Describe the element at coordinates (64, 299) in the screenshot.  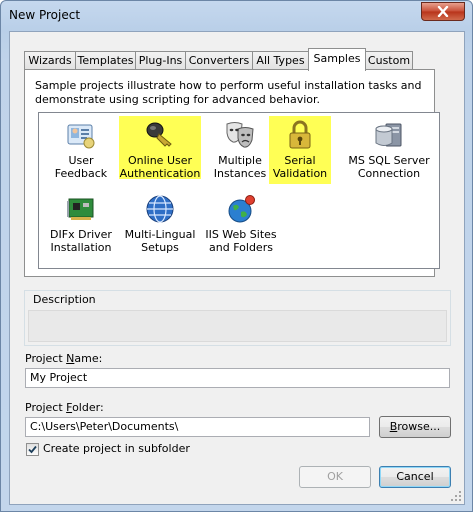
I see `description-label: Description` at that location.